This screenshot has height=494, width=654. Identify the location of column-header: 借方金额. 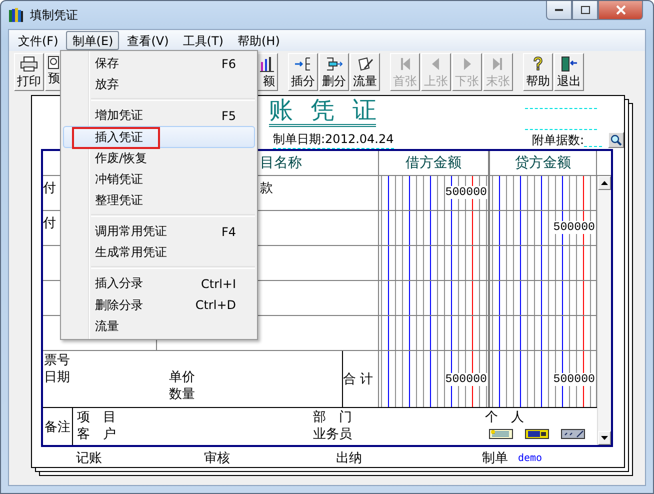
(434, 163).